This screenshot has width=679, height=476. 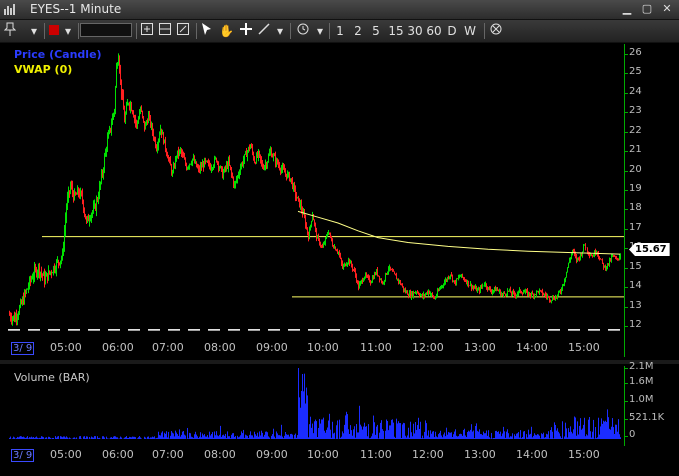 I want to click on settings-icon, so click(x=183, y=31).